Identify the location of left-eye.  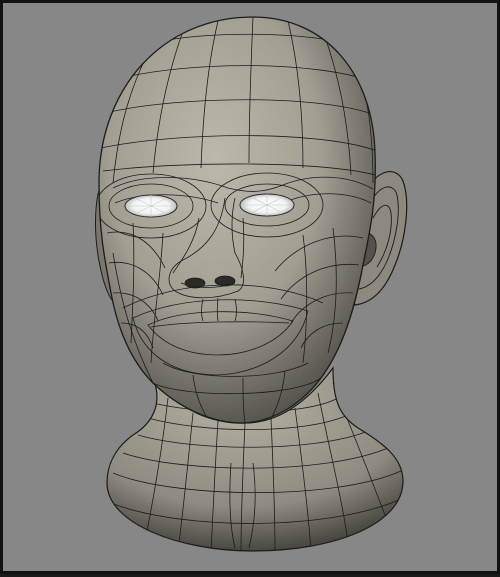
(151, 206).